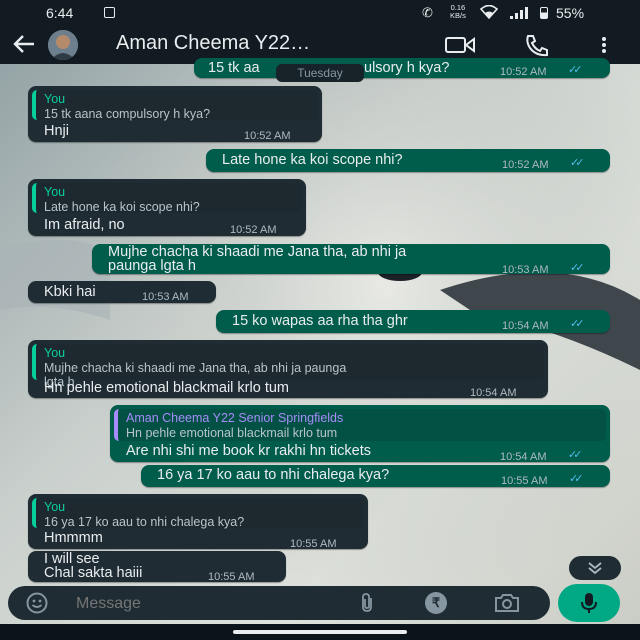 This screenshot has width=640, height=640. Describe the element at coordinates (73, 538) in the screenshot. I see `message-text: Hmmmm` at that location.